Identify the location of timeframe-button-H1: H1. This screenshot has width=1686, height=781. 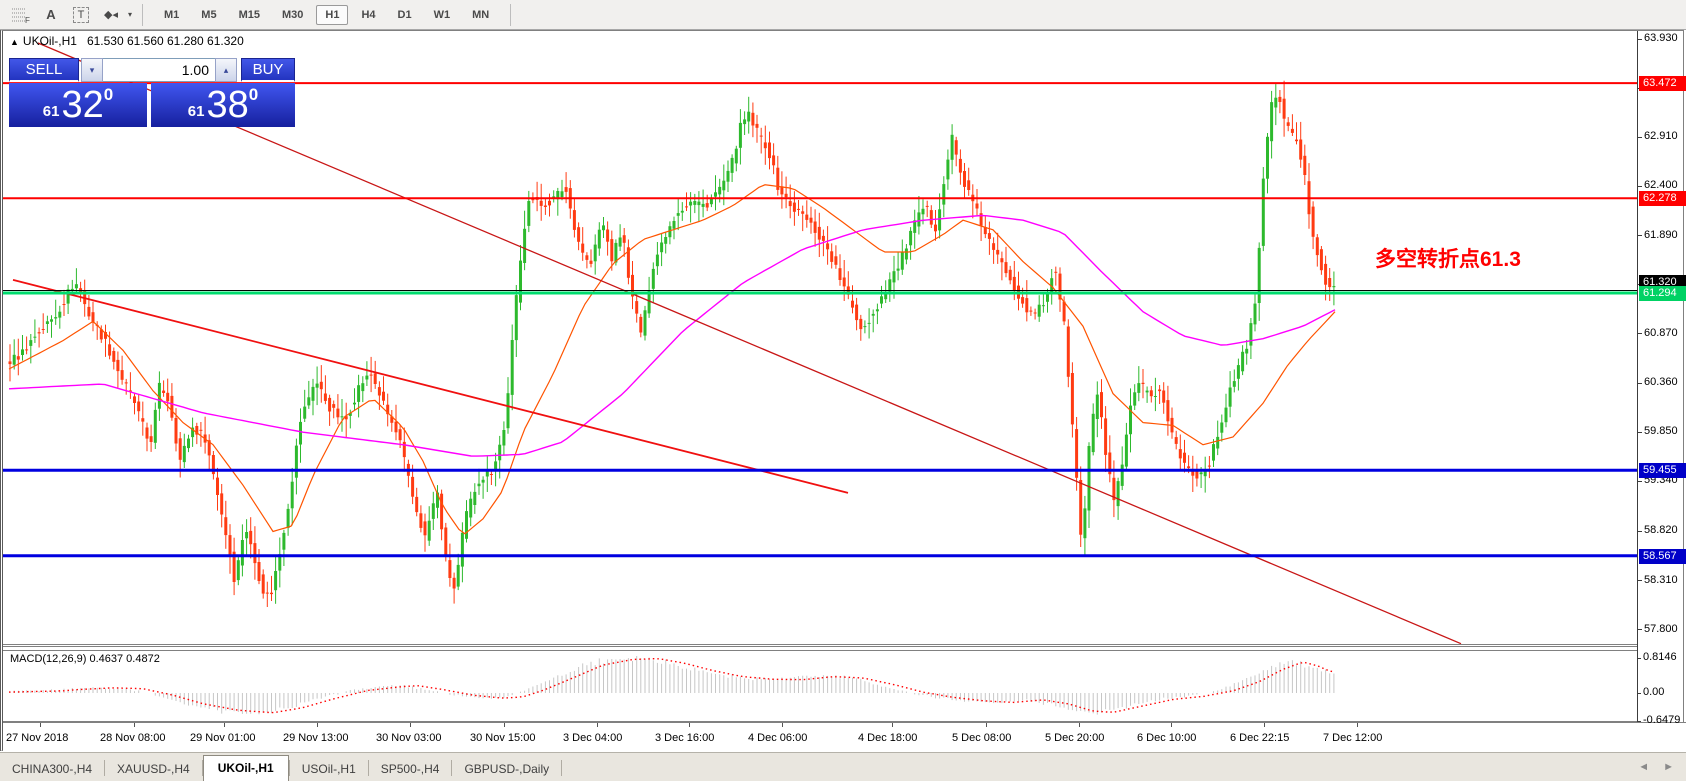
(332, 14).